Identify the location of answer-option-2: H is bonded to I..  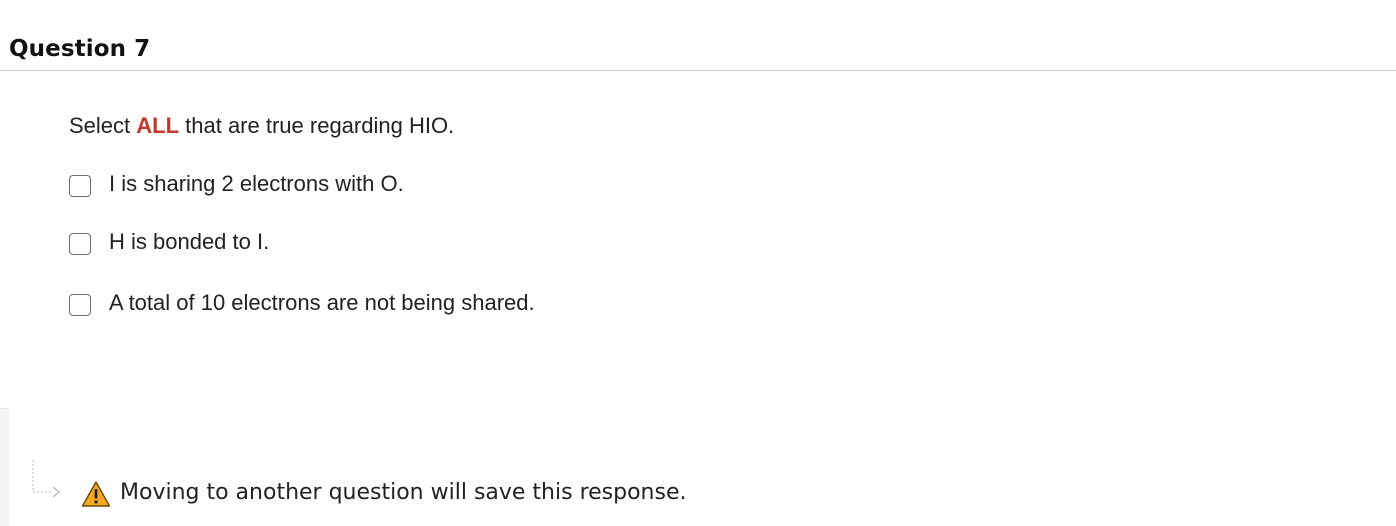
(169, 242).